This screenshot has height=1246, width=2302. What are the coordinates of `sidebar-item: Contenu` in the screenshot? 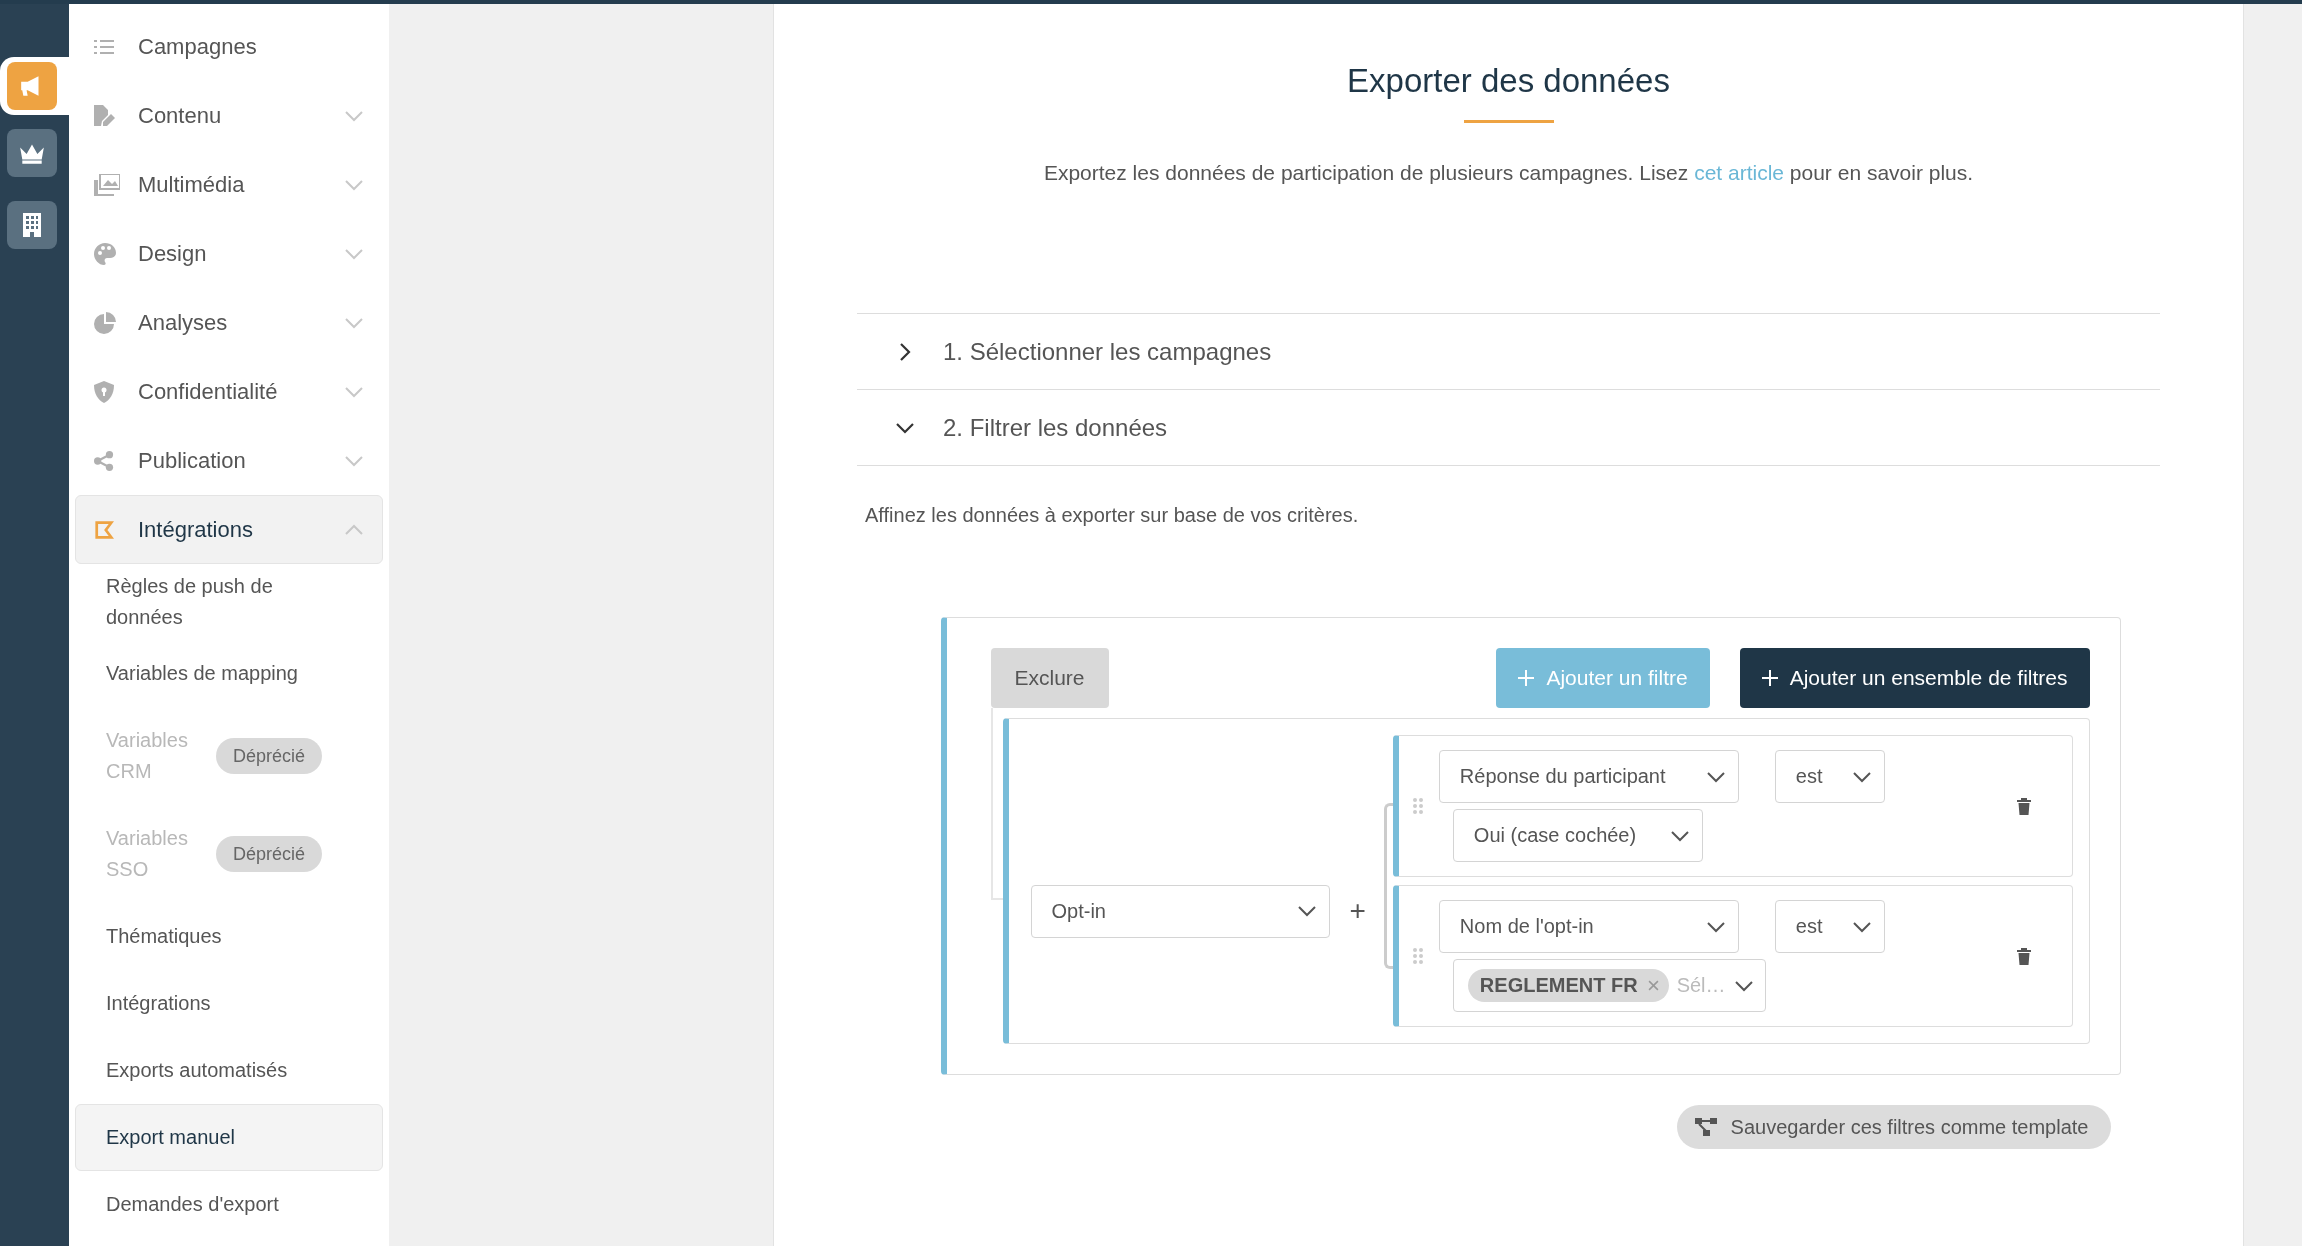 It's located at (229, 115).